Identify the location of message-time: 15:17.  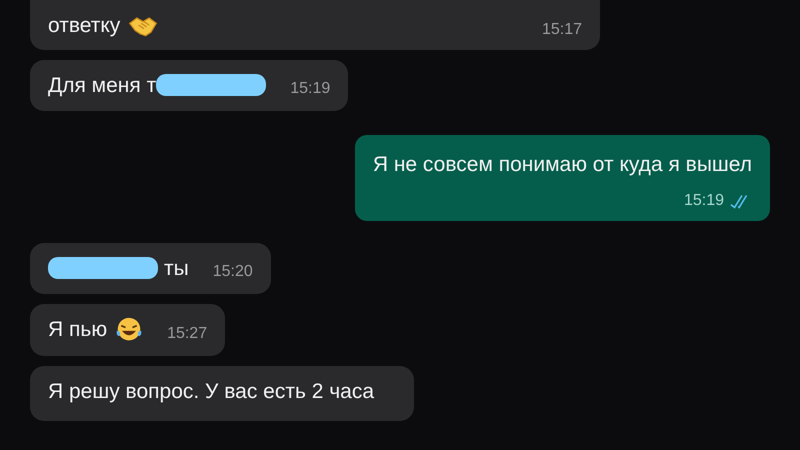
(562, 30).